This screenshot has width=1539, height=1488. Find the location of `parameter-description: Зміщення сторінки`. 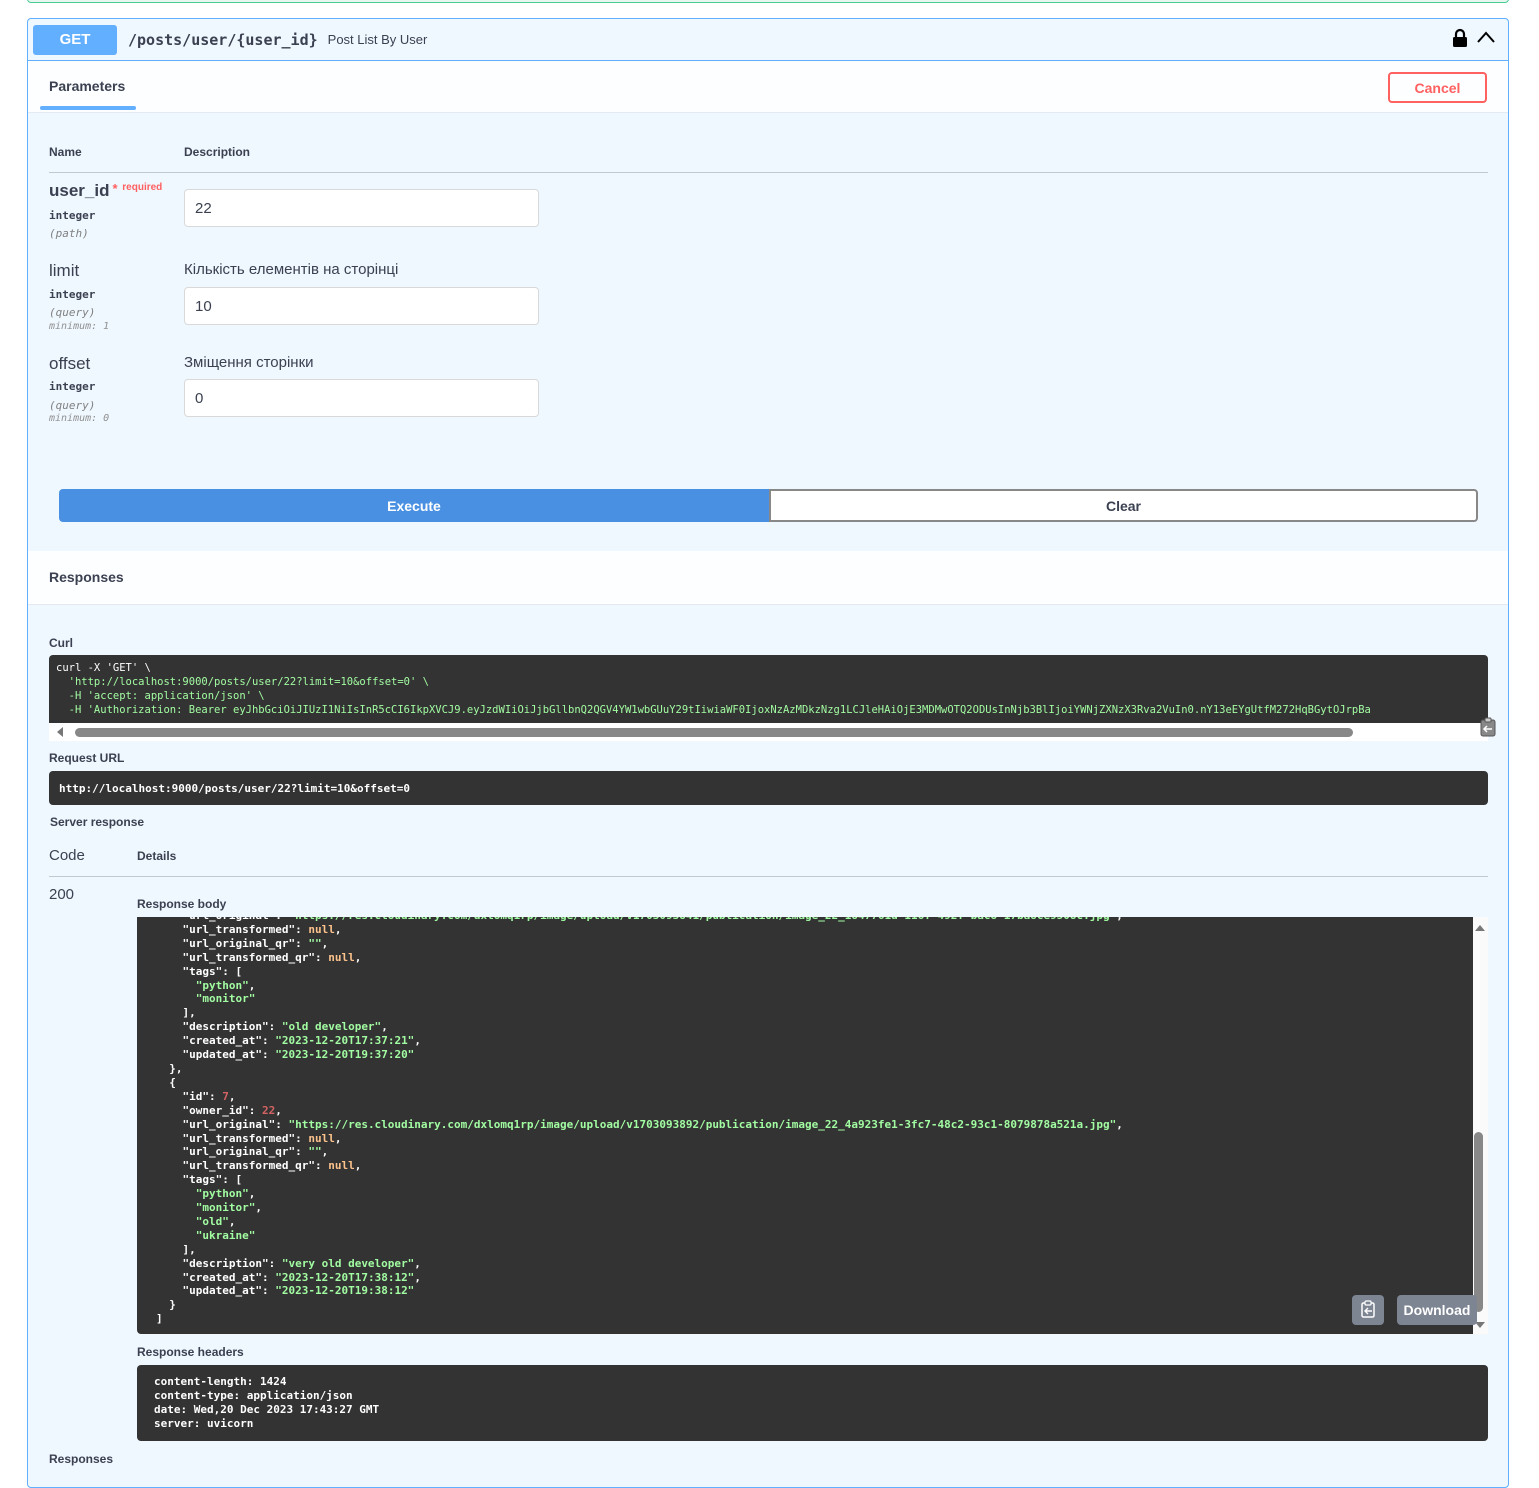

parameter-description: Зміщення сторінки is located at coordinates (249, 362).